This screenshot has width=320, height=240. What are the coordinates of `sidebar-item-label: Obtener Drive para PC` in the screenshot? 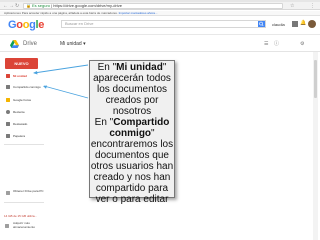 It's located at (28, 191).